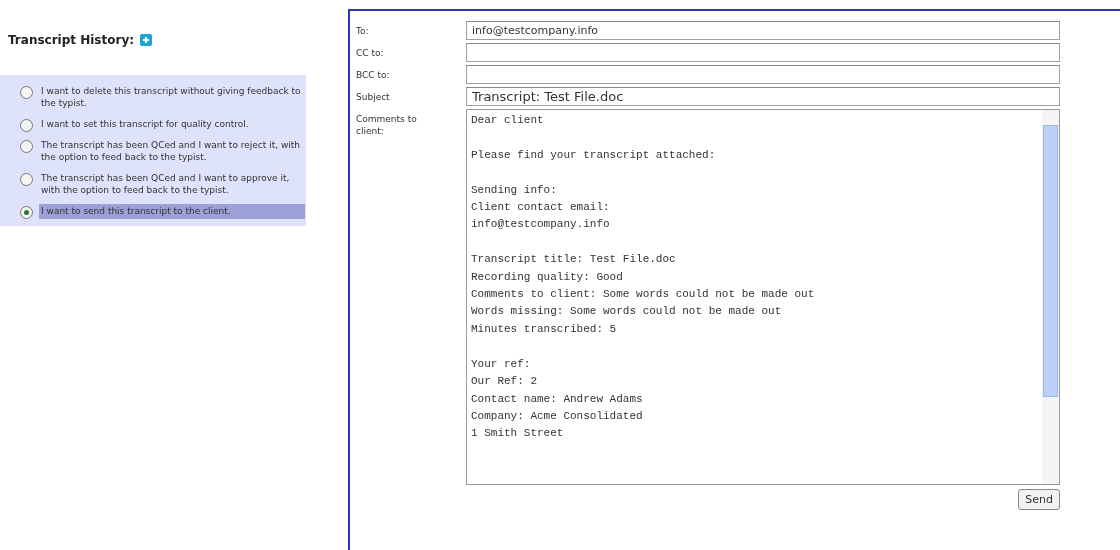 Image resolution: width=1120 pixels, height=550 pixels. I want to click on section-title: Transcript History:, so click(71, 40).